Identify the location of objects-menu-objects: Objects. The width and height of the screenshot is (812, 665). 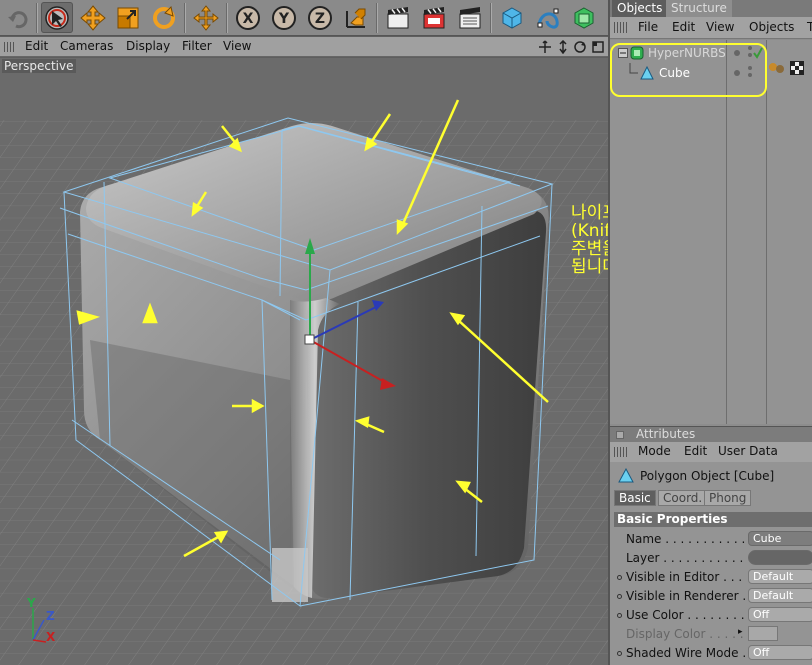
(771, 27).